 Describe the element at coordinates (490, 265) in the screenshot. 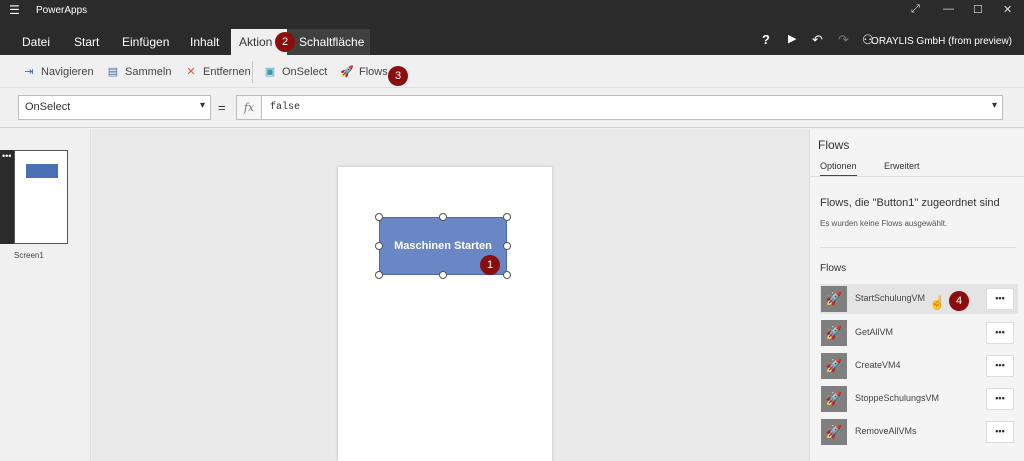

I see `step-badge-1: 1` at that location.